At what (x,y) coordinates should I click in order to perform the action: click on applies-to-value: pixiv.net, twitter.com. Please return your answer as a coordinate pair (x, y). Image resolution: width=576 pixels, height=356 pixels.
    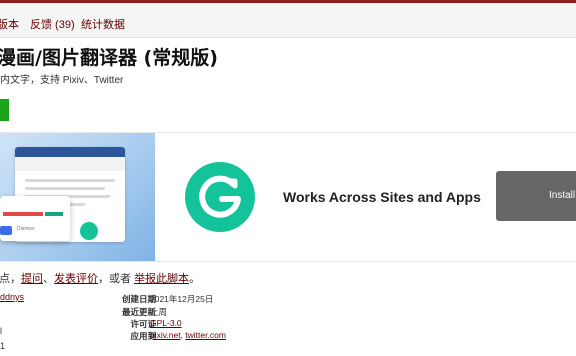
    Looking at the image, I should click on (188, 335).